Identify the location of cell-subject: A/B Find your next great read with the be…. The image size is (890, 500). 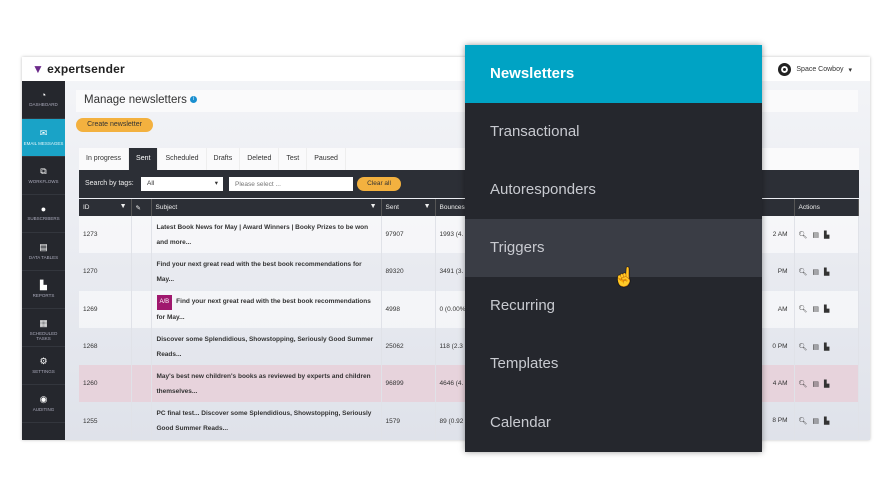
(266, 309).